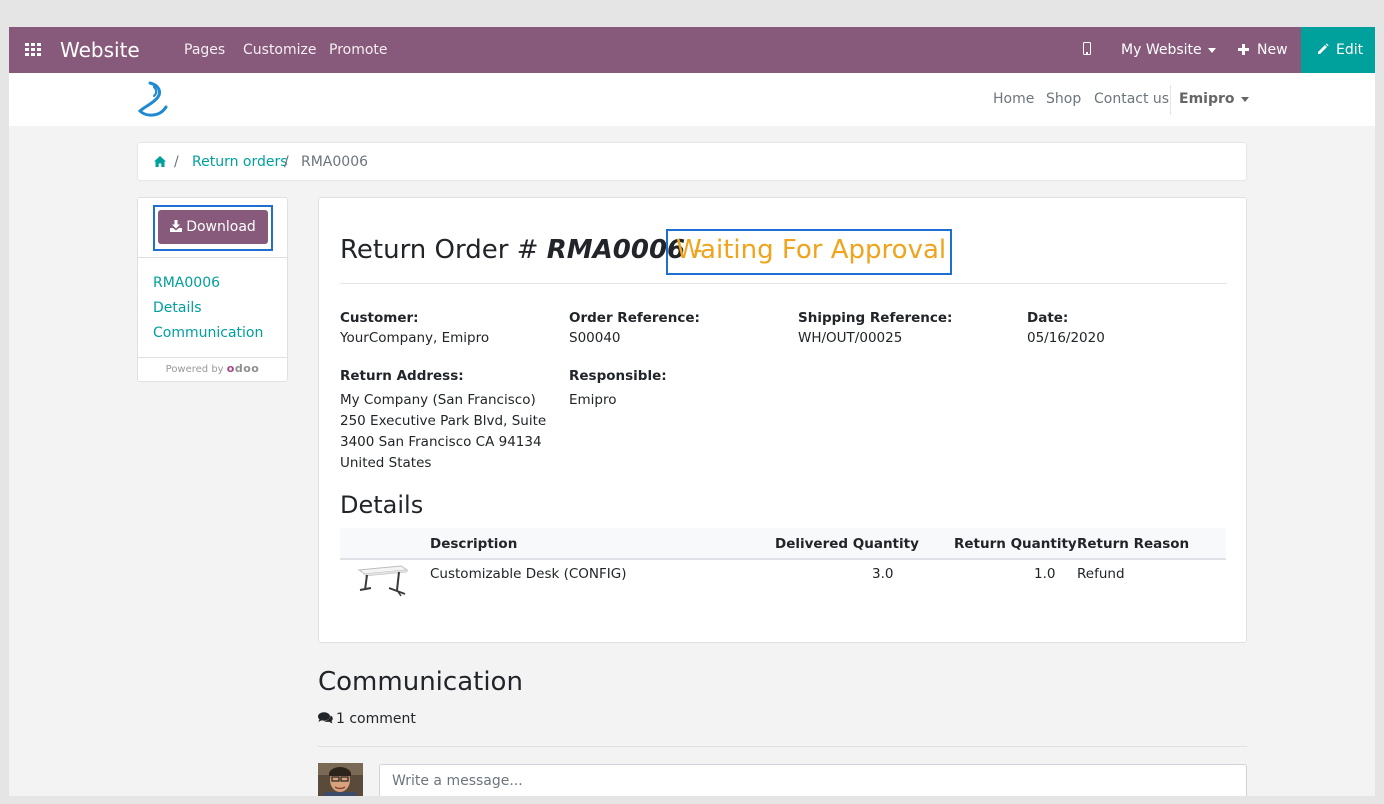 This screenshot has width=1384, height=804. Describe the element at coordinates (420, 682) in the screenshot. I see `communication-heading: Communication` at that location.